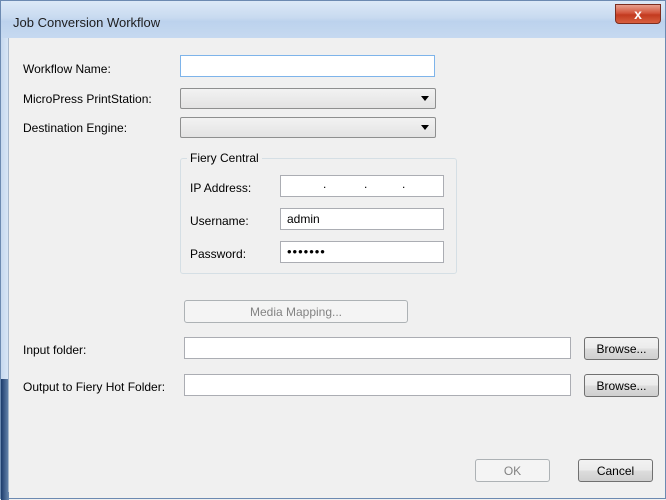  I want to click on username-input: admin, so click(362, 219).